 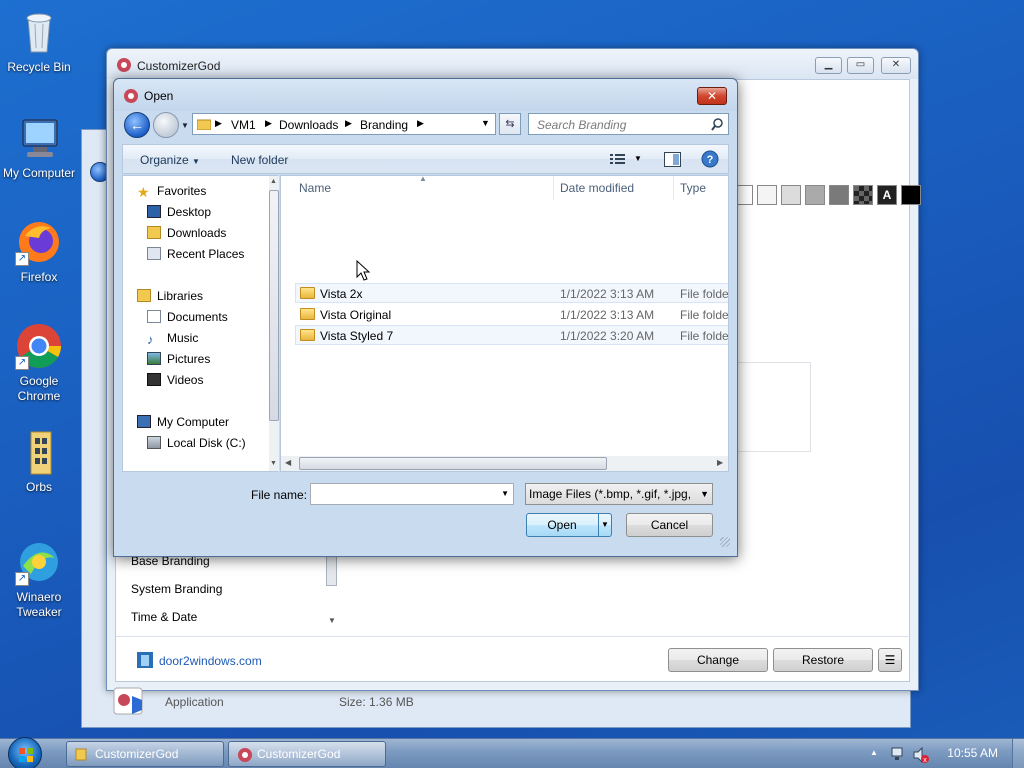 I want to click on nav-recent-places: Recent Places, so click(x=195, y=254).